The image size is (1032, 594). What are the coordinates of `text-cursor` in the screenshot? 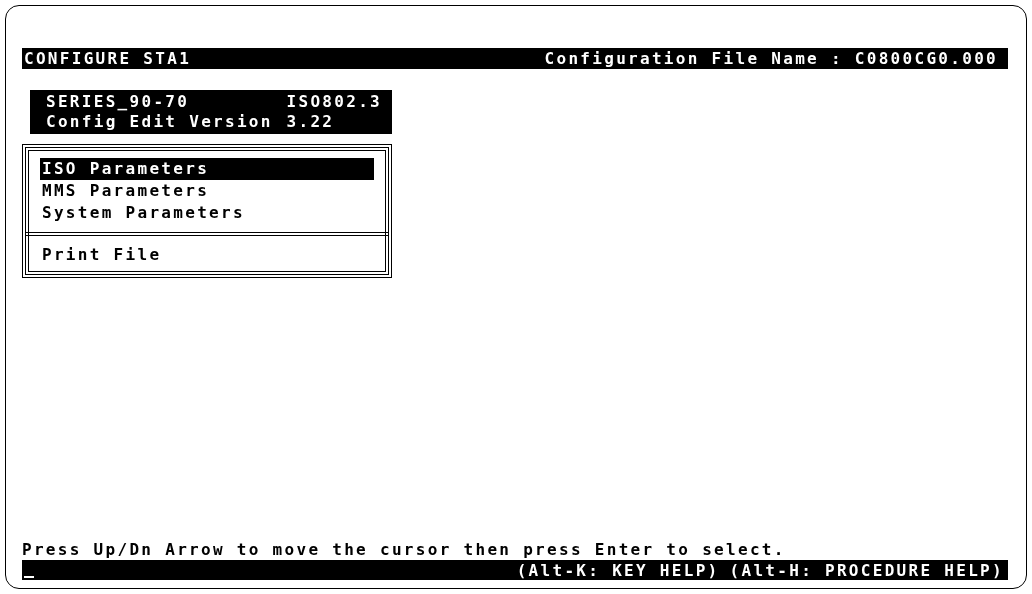 It's located at (29, 577).